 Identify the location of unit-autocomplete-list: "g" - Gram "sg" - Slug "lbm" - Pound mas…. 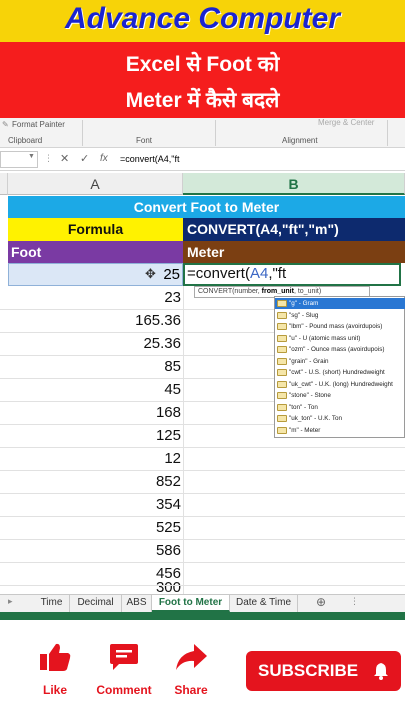
(339, 367).